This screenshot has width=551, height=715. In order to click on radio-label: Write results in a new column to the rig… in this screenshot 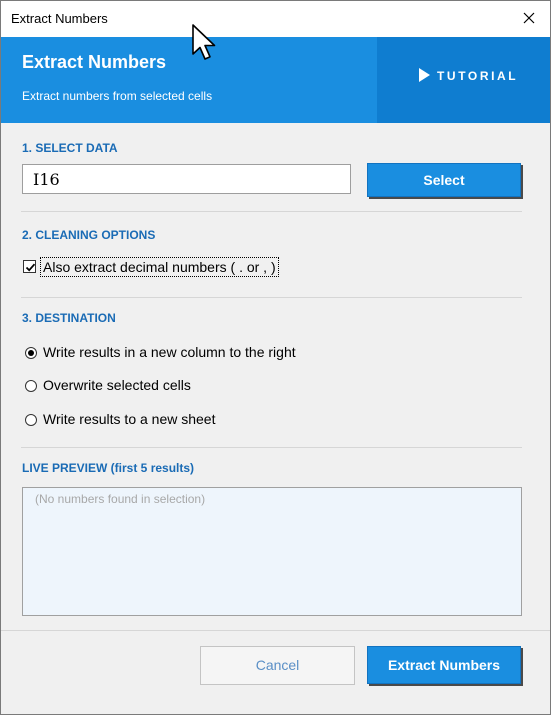, I will do `click(169, 352)`.